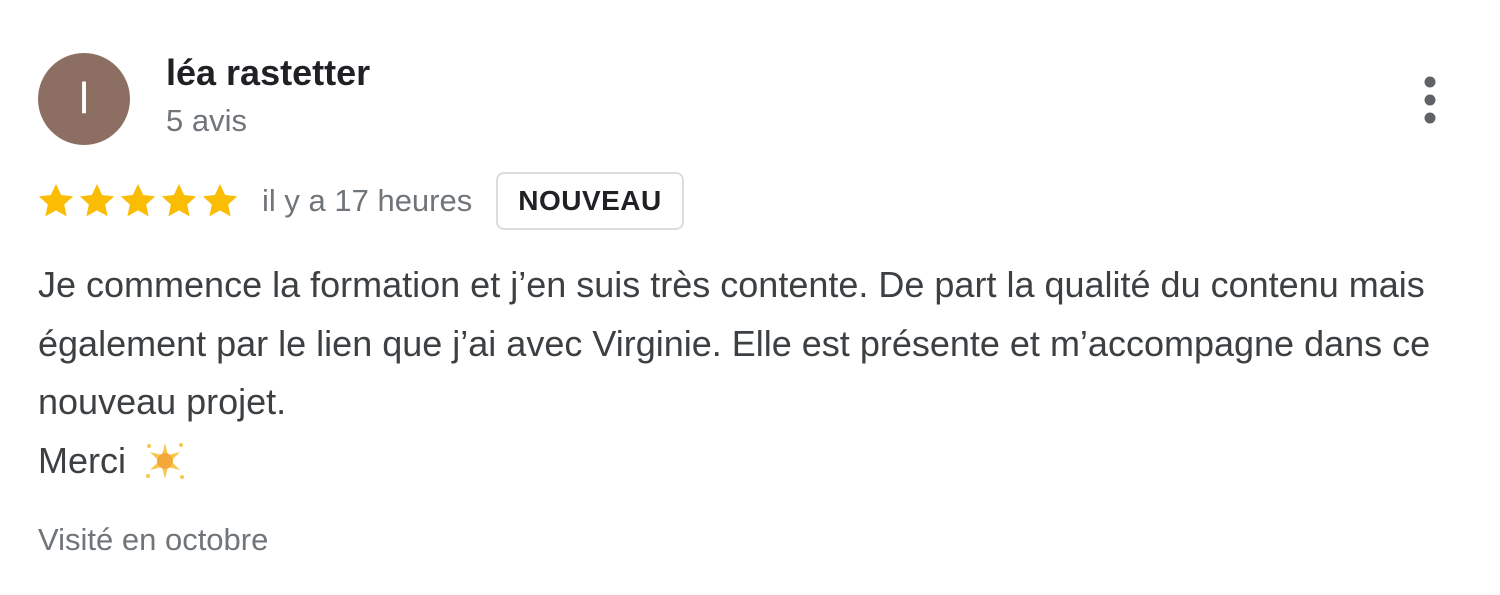  What do you see at coordinates (165, 460) in the screenshot?
I see `glowing-star-icon` at bounding box center [165, 460].